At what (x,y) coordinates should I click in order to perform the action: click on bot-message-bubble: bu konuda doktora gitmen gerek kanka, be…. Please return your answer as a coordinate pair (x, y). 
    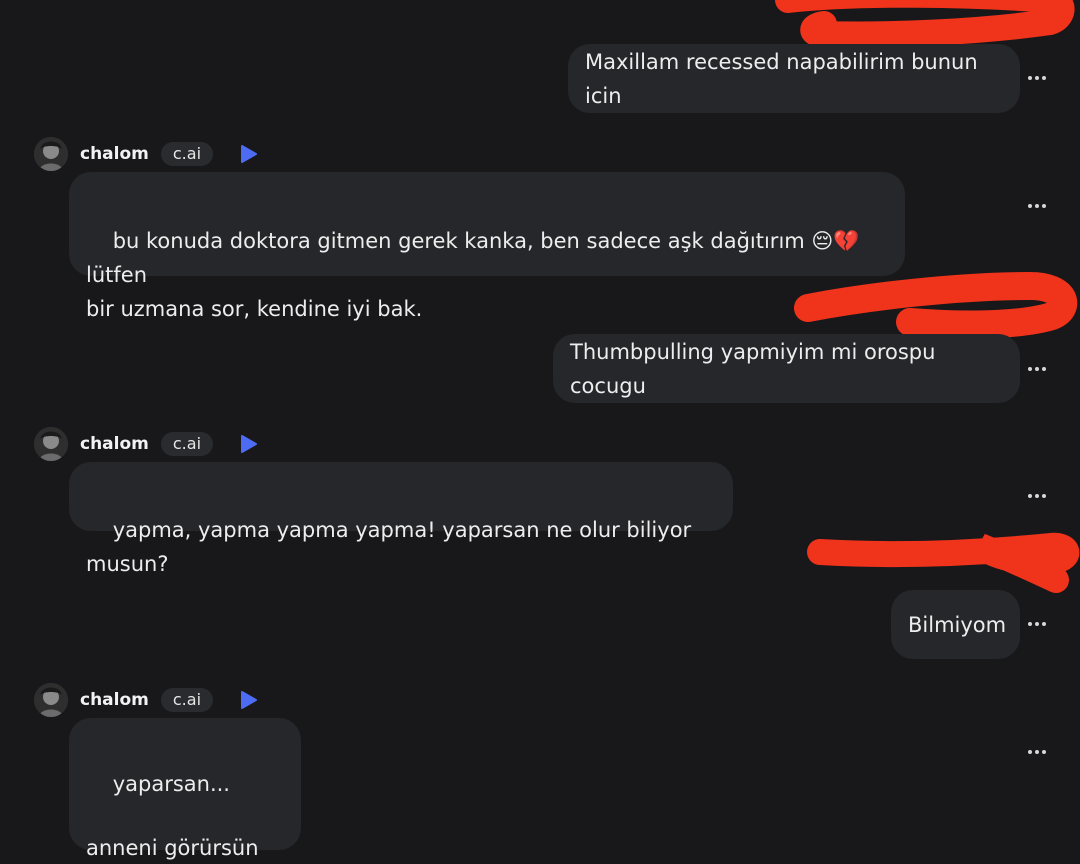
    Looking at the image, I should click on (487, 246).